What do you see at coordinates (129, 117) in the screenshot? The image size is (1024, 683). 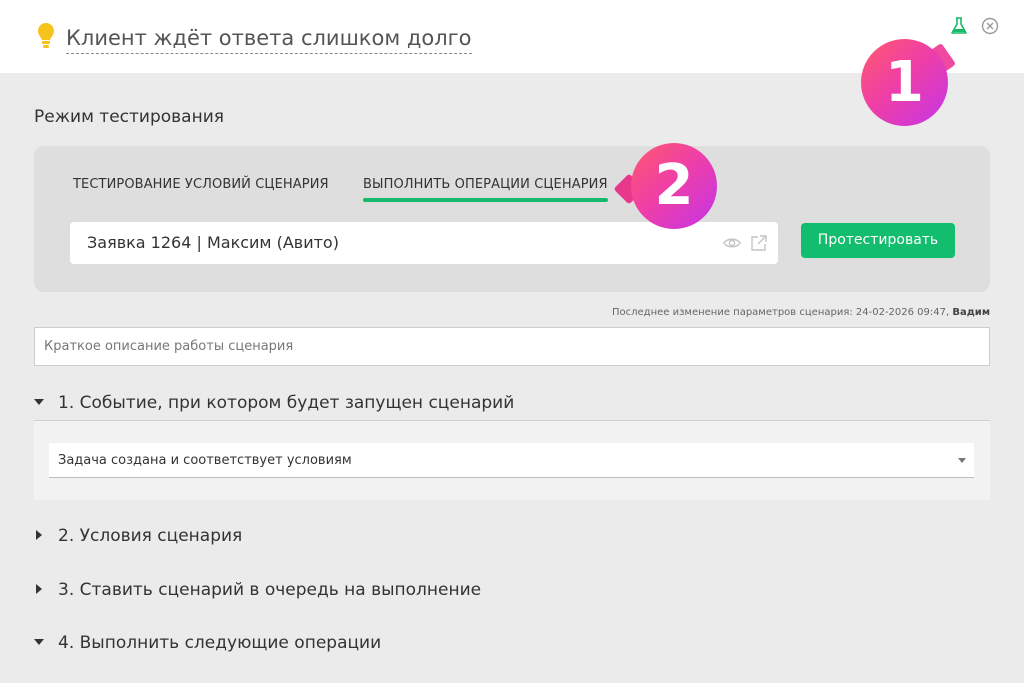 I see `testing-mode-label: Режим тестирования` at bounding box center [129, 117].